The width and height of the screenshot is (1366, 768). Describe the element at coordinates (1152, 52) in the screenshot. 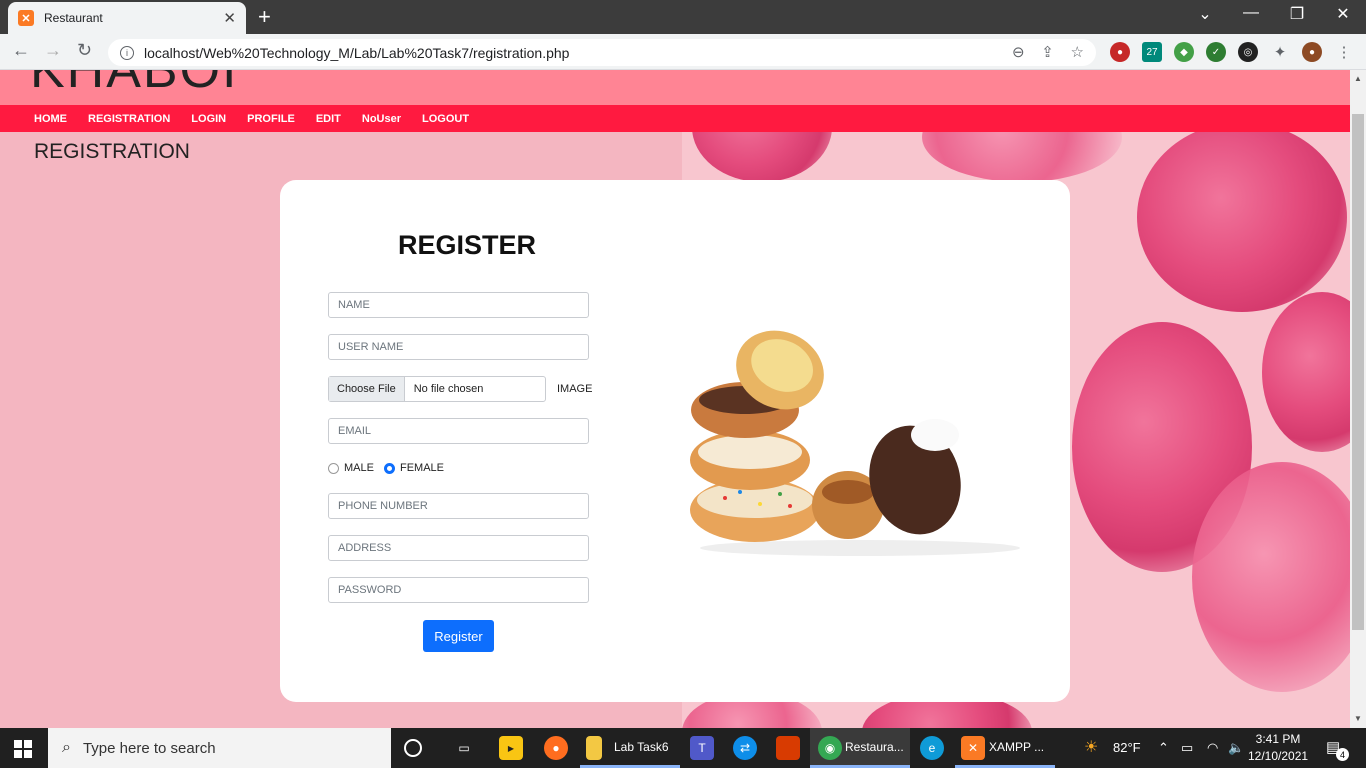

I see `extension-icon: 27` at that location.